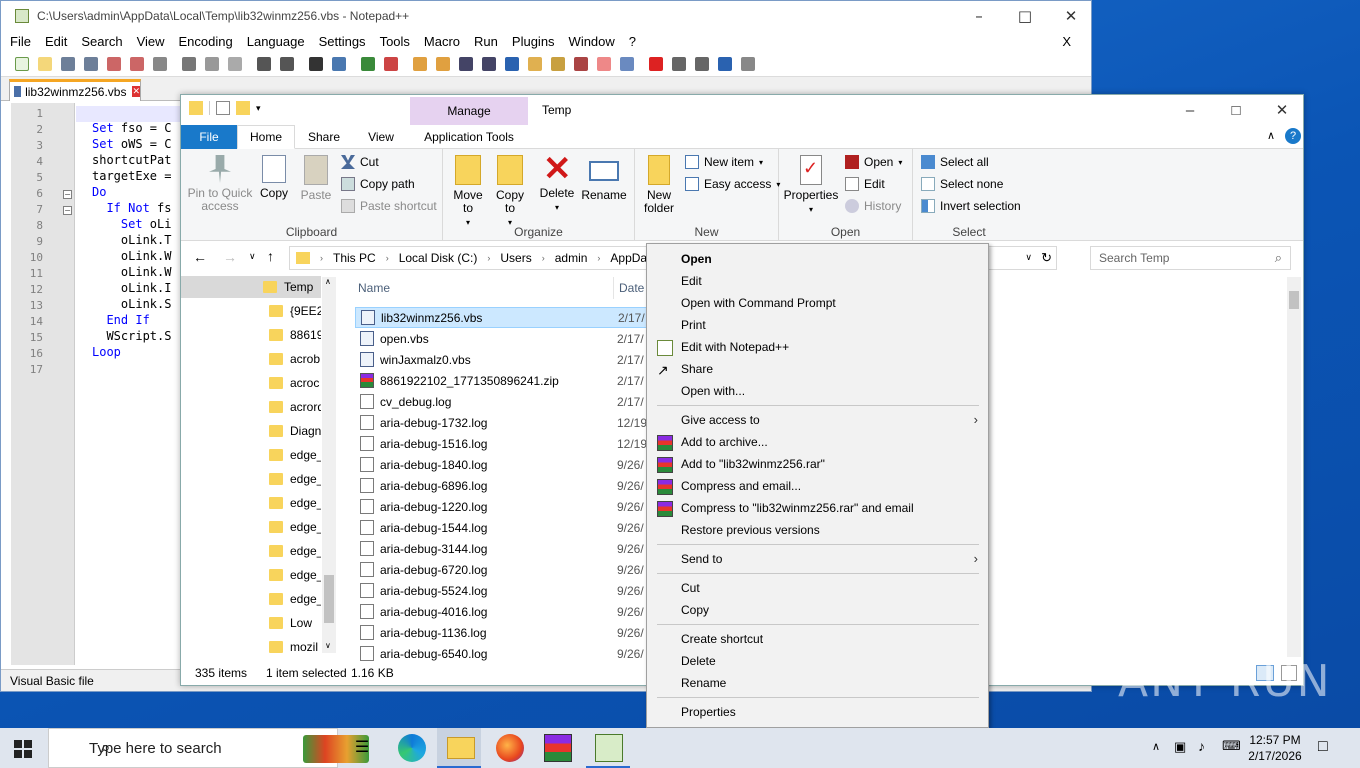 The height and width of the screenshot is (768, 1360). What do you see at coordinates (295, 311) in the screenshot?
I see `nav-item: {9EE29` at bounding box center [295, 311].